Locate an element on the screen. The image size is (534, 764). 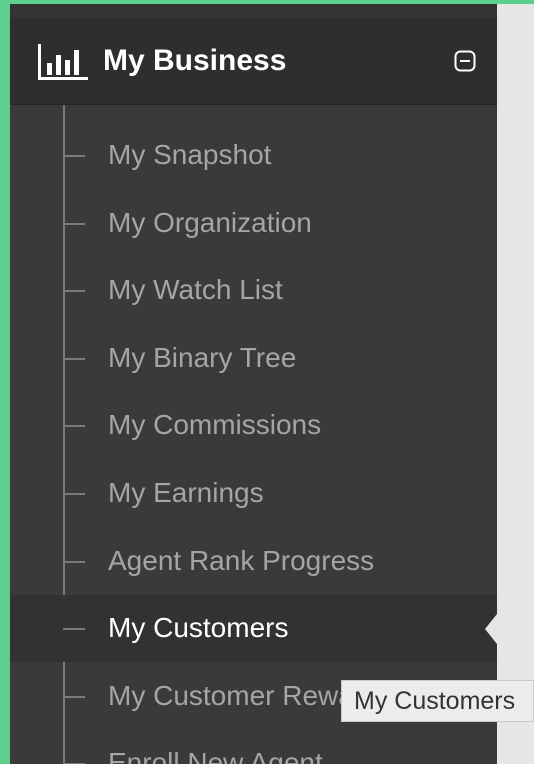
sidebar-top-band is located at coordinates (253, 11).